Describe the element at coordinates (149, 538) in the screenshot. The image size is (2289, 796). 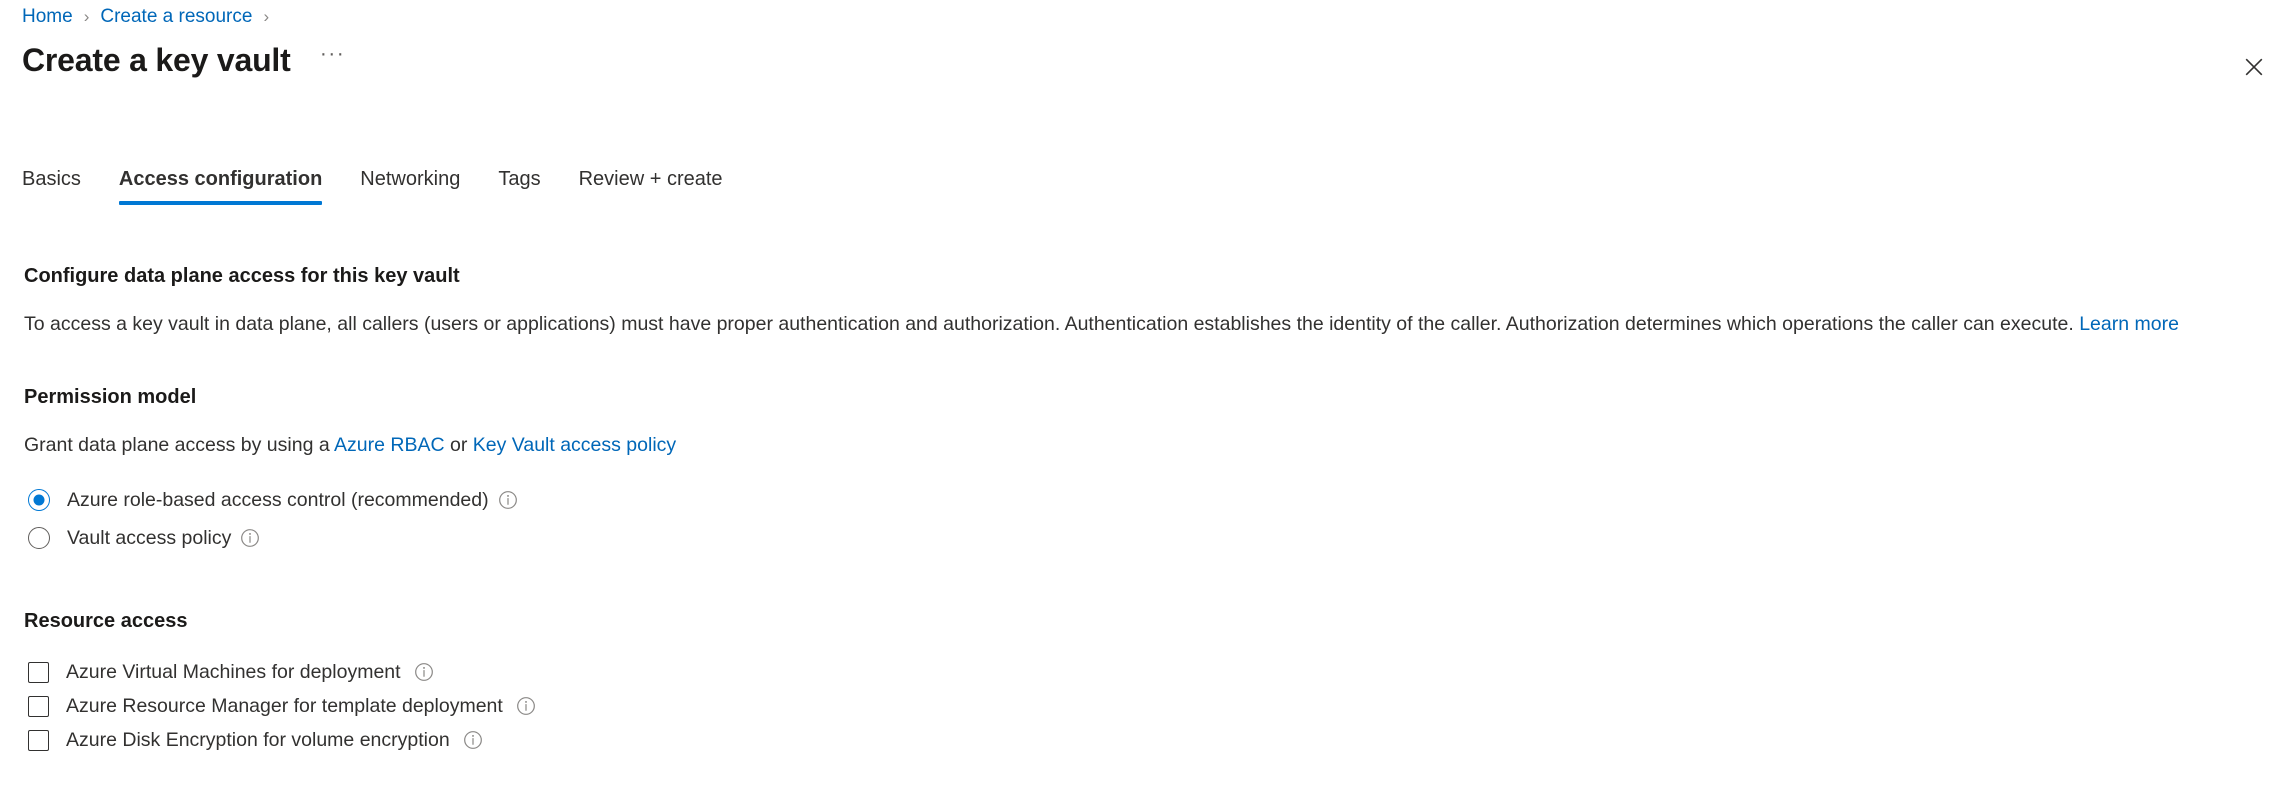
I see `radio-vault-access-policy-label: Vault access policy` at that location.